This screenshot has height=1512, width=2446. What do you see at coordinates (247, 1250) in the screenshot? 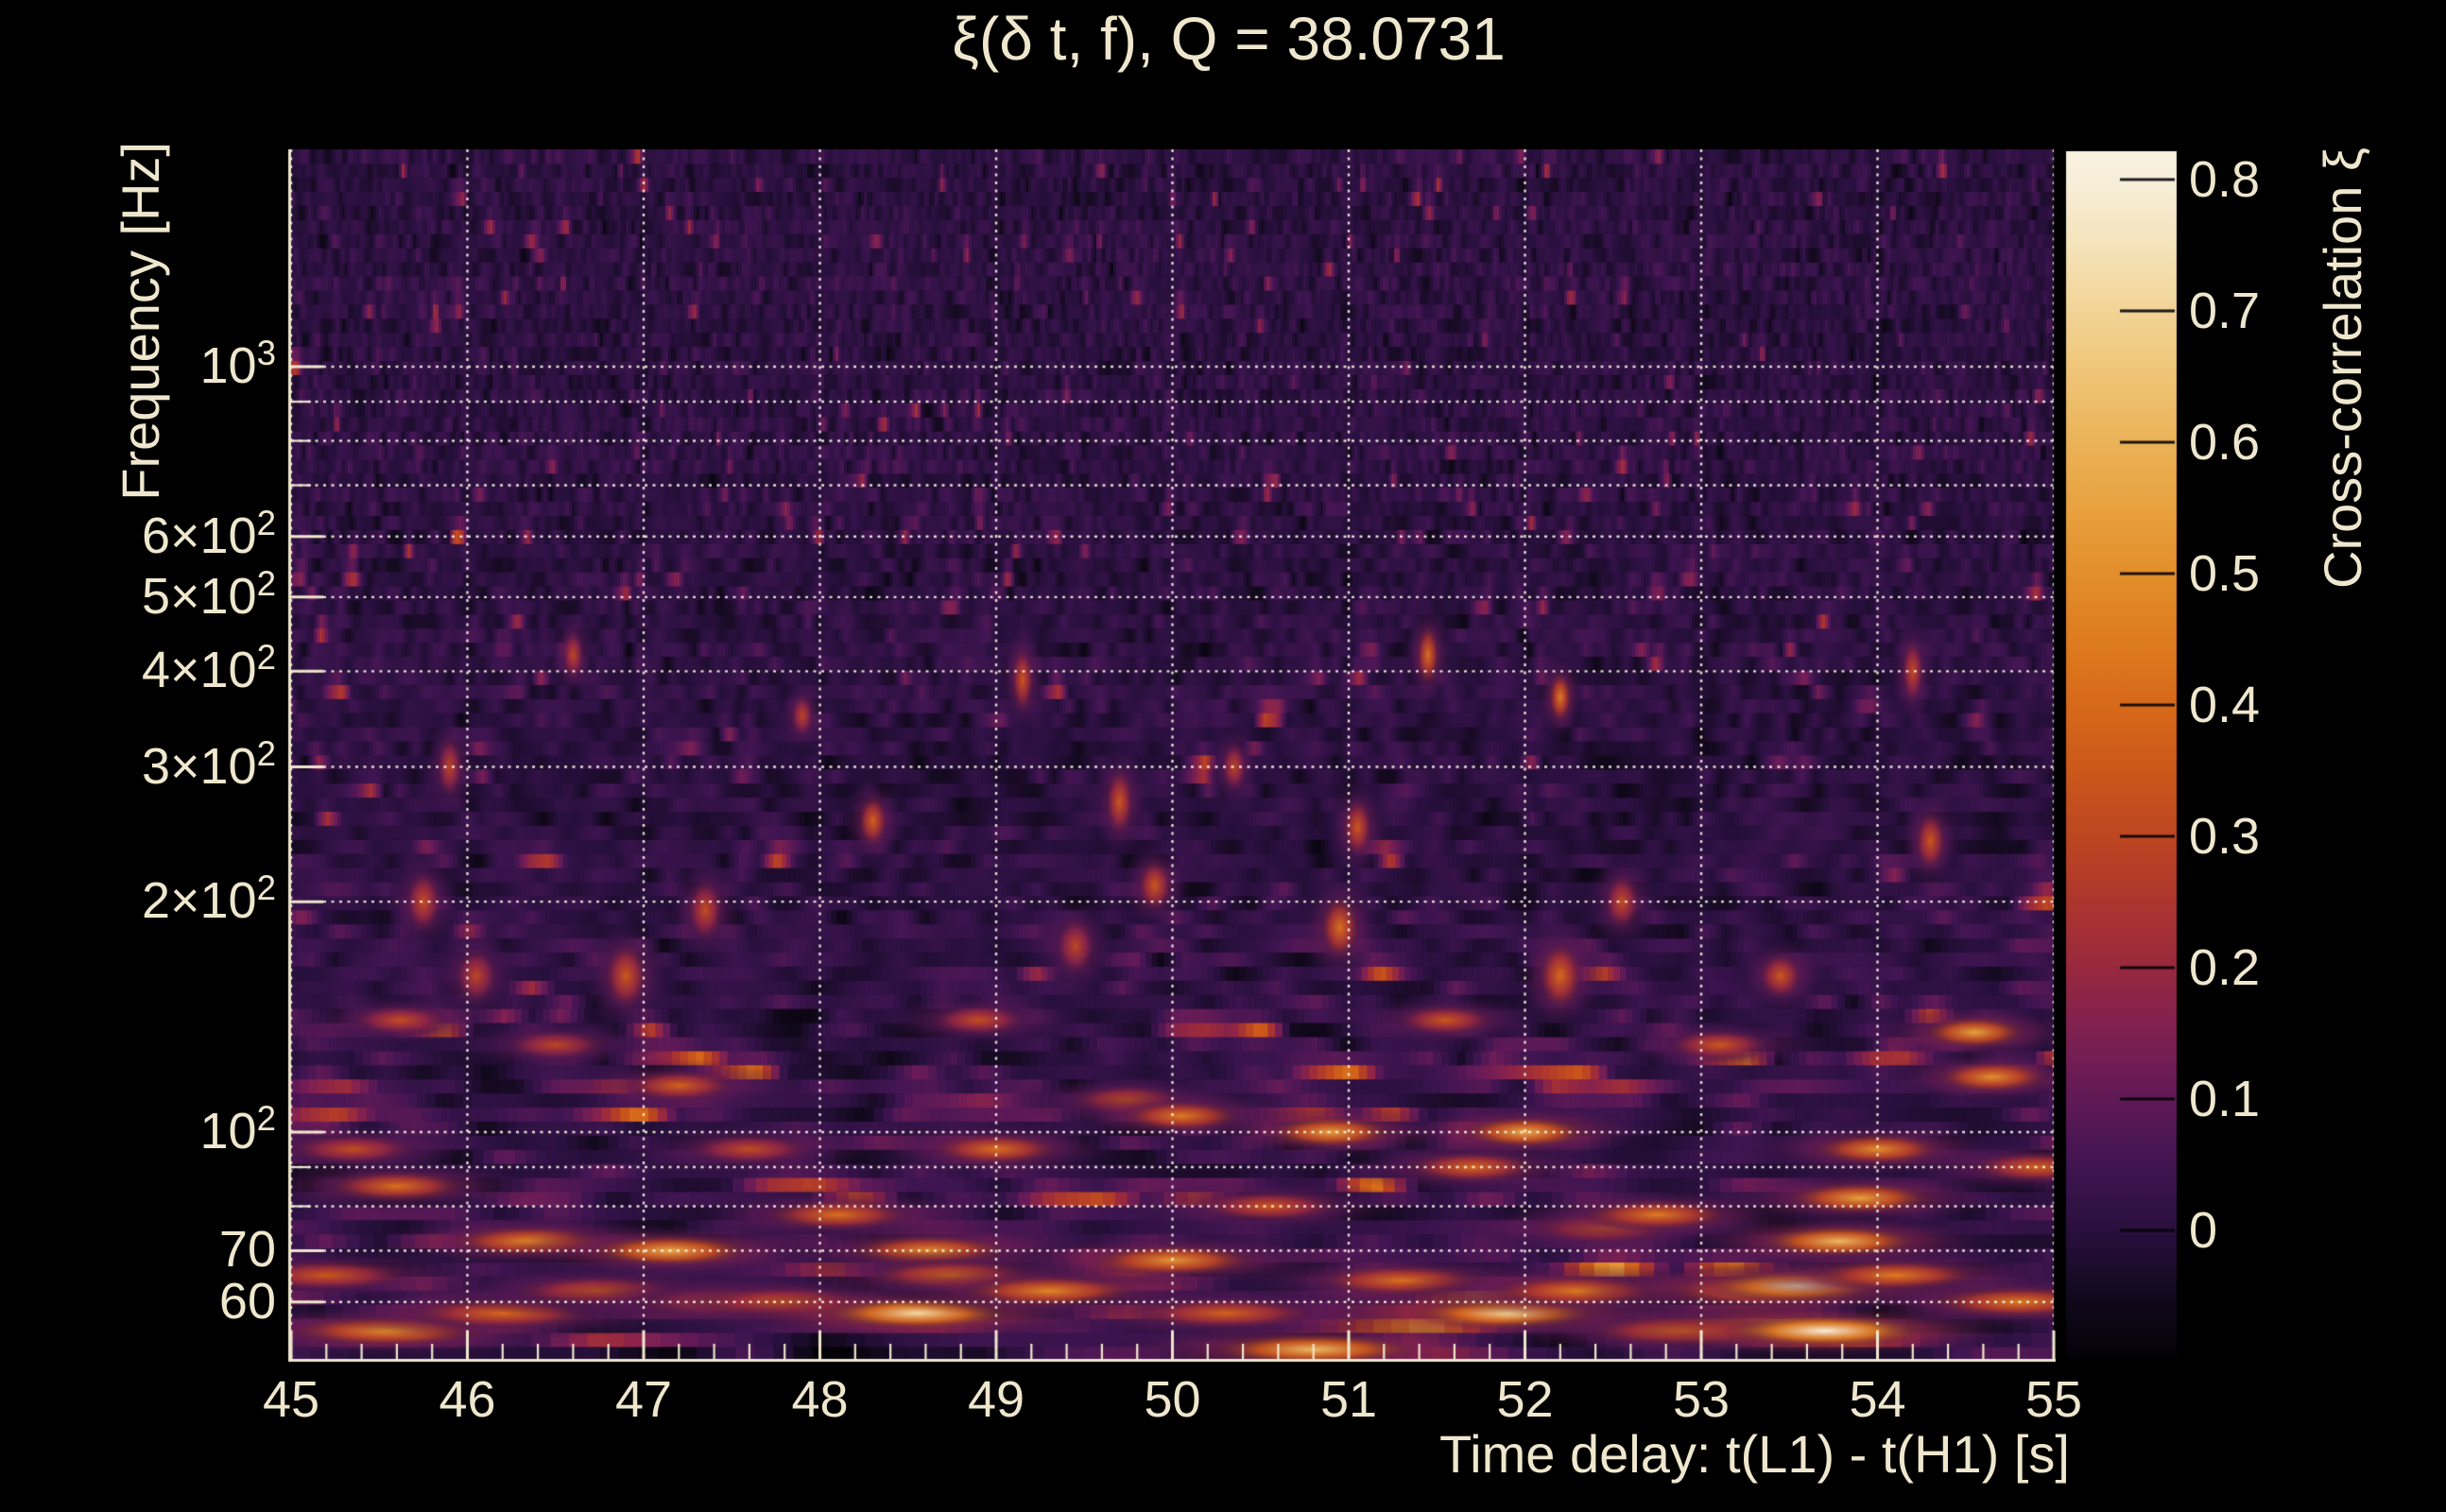
I see `y-tick-label: 70` at bounding box center [247, 1250].